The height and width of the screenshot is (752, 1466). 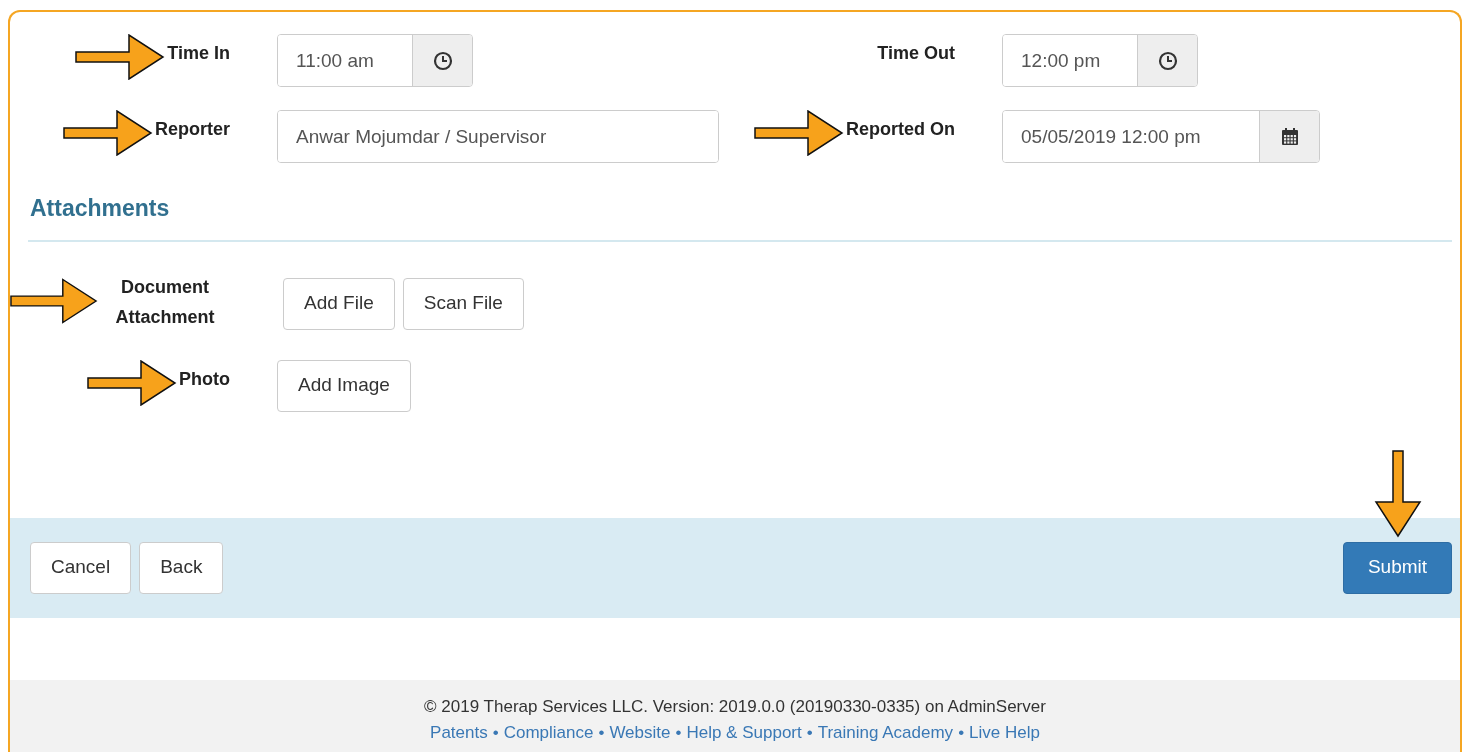 I want to click on section-title: Attachments, so click(x=100, y=208).